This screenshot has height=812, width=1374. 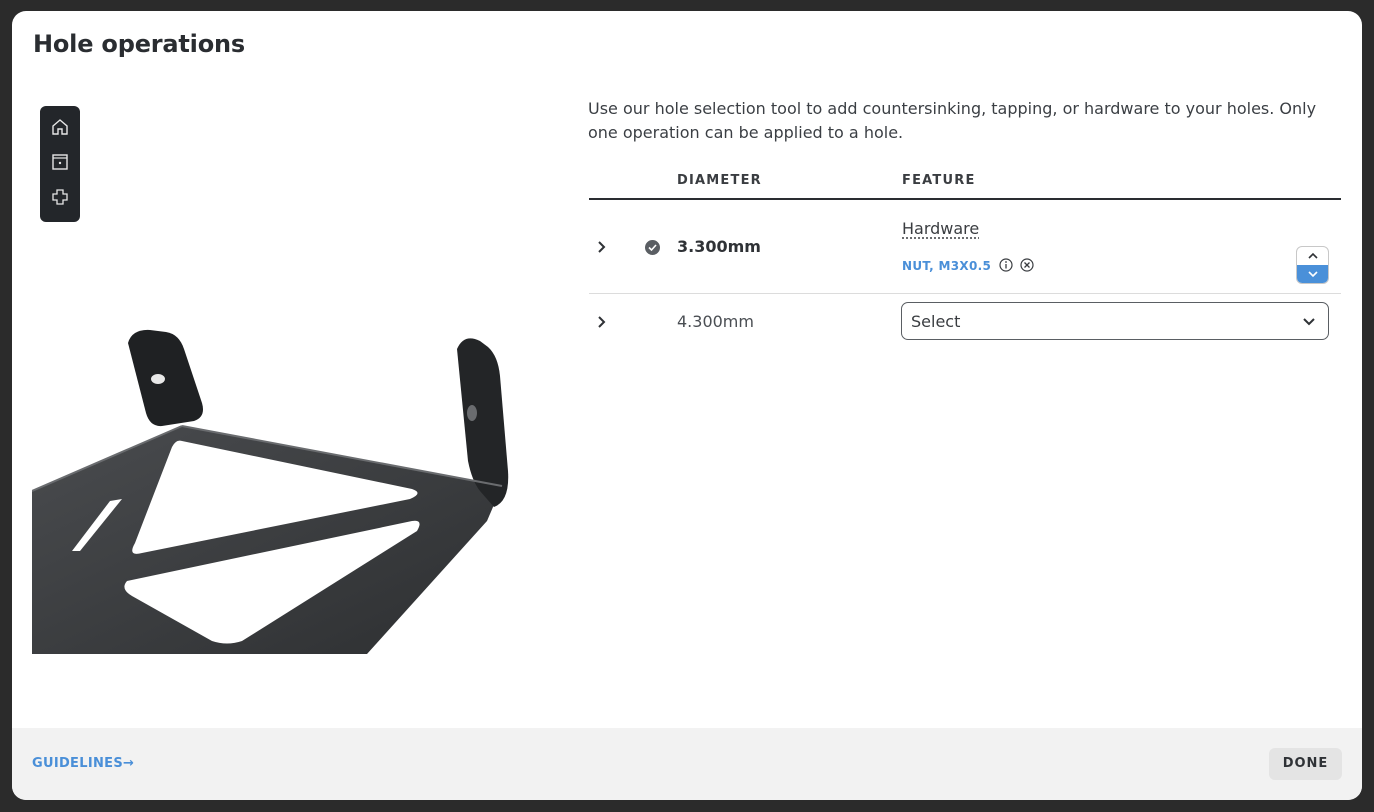 I want to click on home-icon, so click(x=60, y=127).